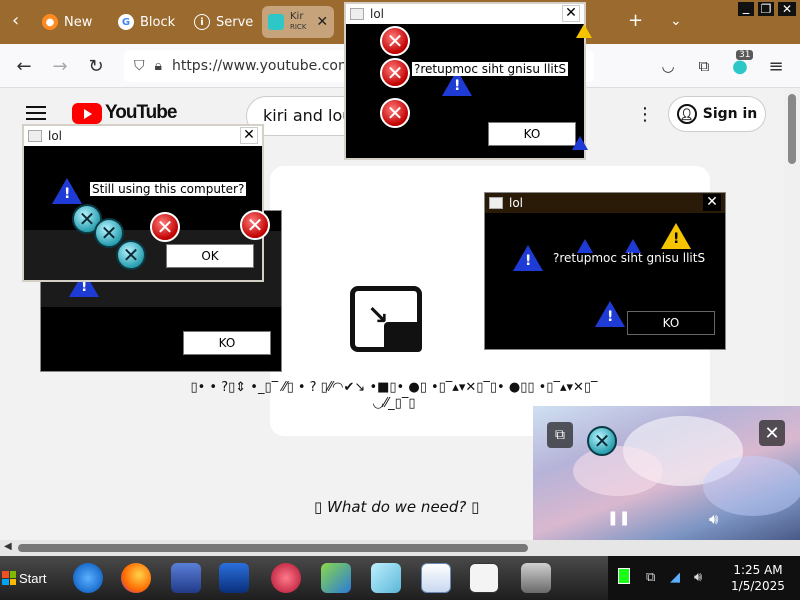 The width and height of the screenshot is (800, 600). I want to click on task-manager-icon, so click(536, 578).